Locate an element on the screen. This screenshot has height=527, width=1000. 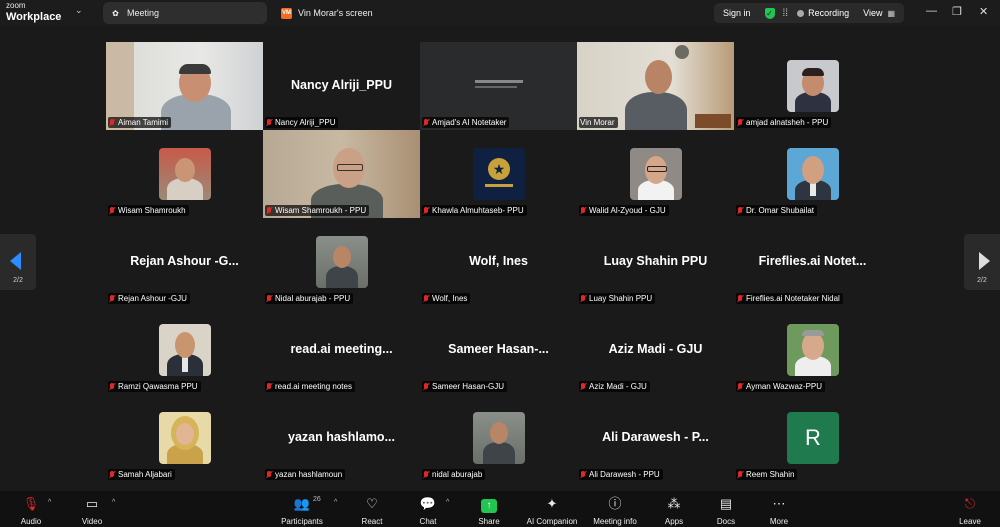
audio-button: 🎙 Audio is located at coordinates (31, 510).